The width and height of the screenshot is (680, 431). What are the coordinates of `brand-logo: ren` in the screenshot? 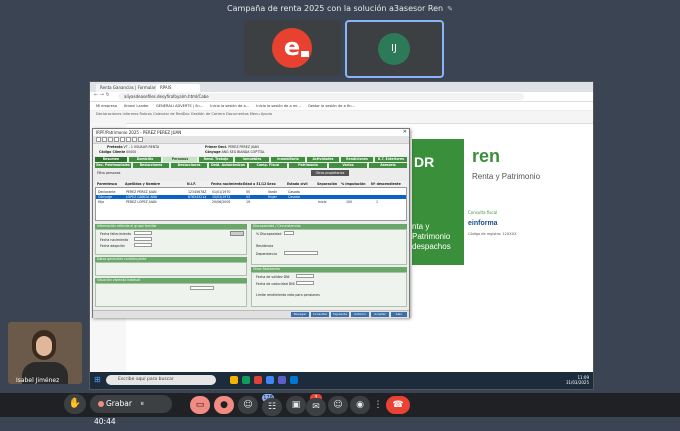 It's located at (486, 156).